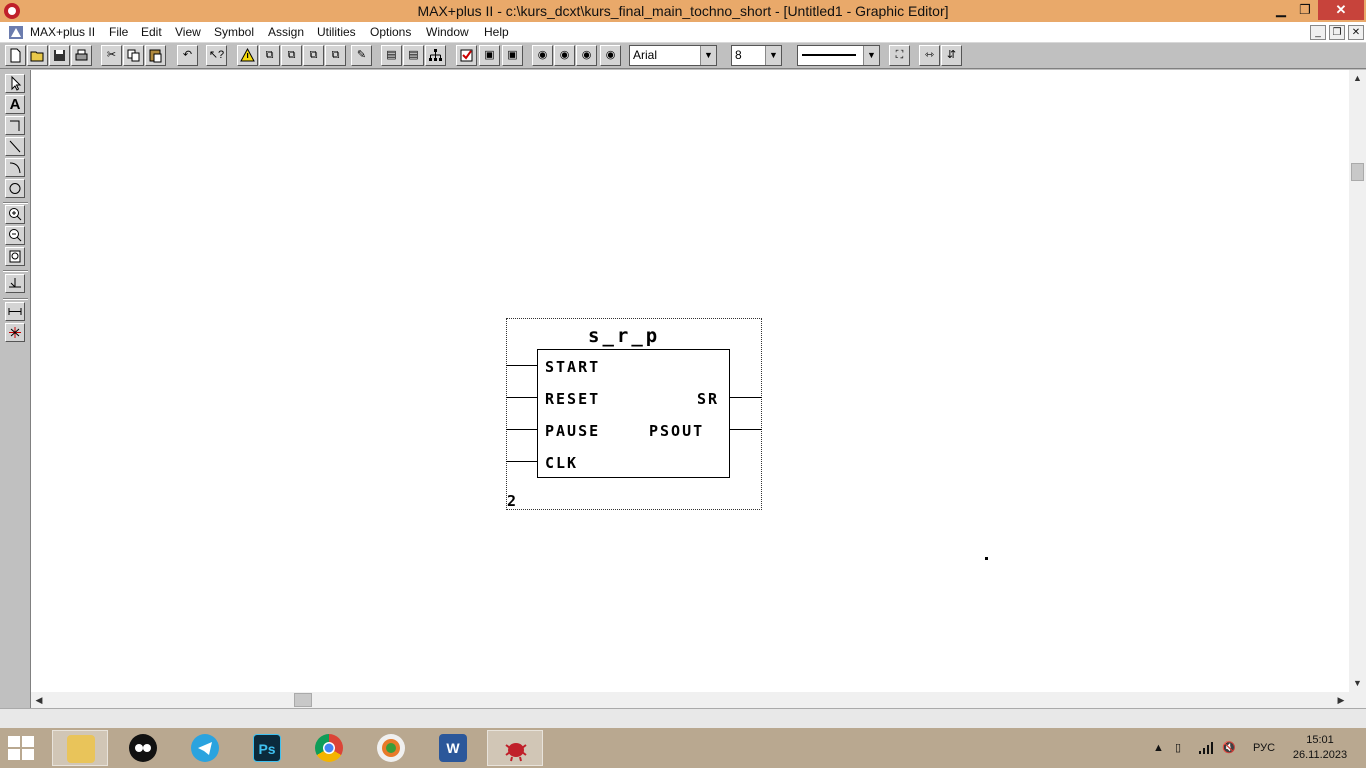  I want to click on find-node-b-icon: ◉, so click(564, 55).